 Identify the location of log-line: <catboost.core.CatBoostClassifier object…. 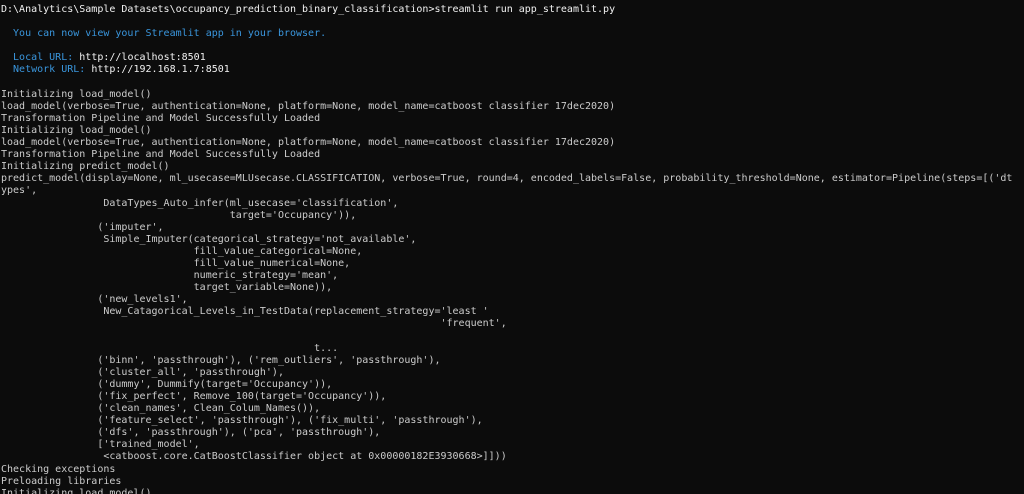
(254, 457).